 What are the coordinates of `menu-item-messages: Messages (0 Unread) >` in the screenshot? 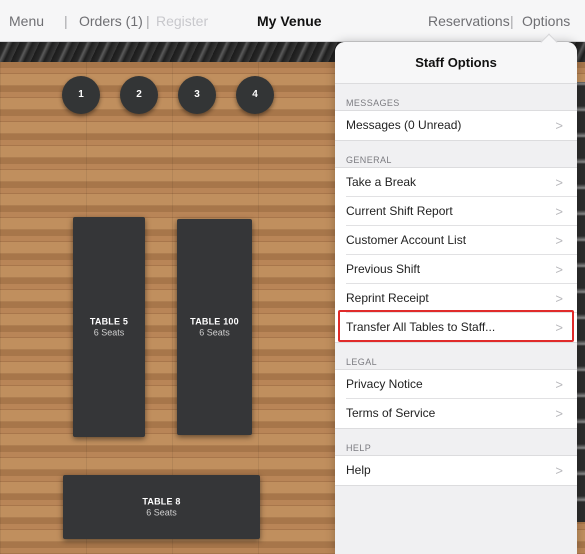 It's located at (456, 125).